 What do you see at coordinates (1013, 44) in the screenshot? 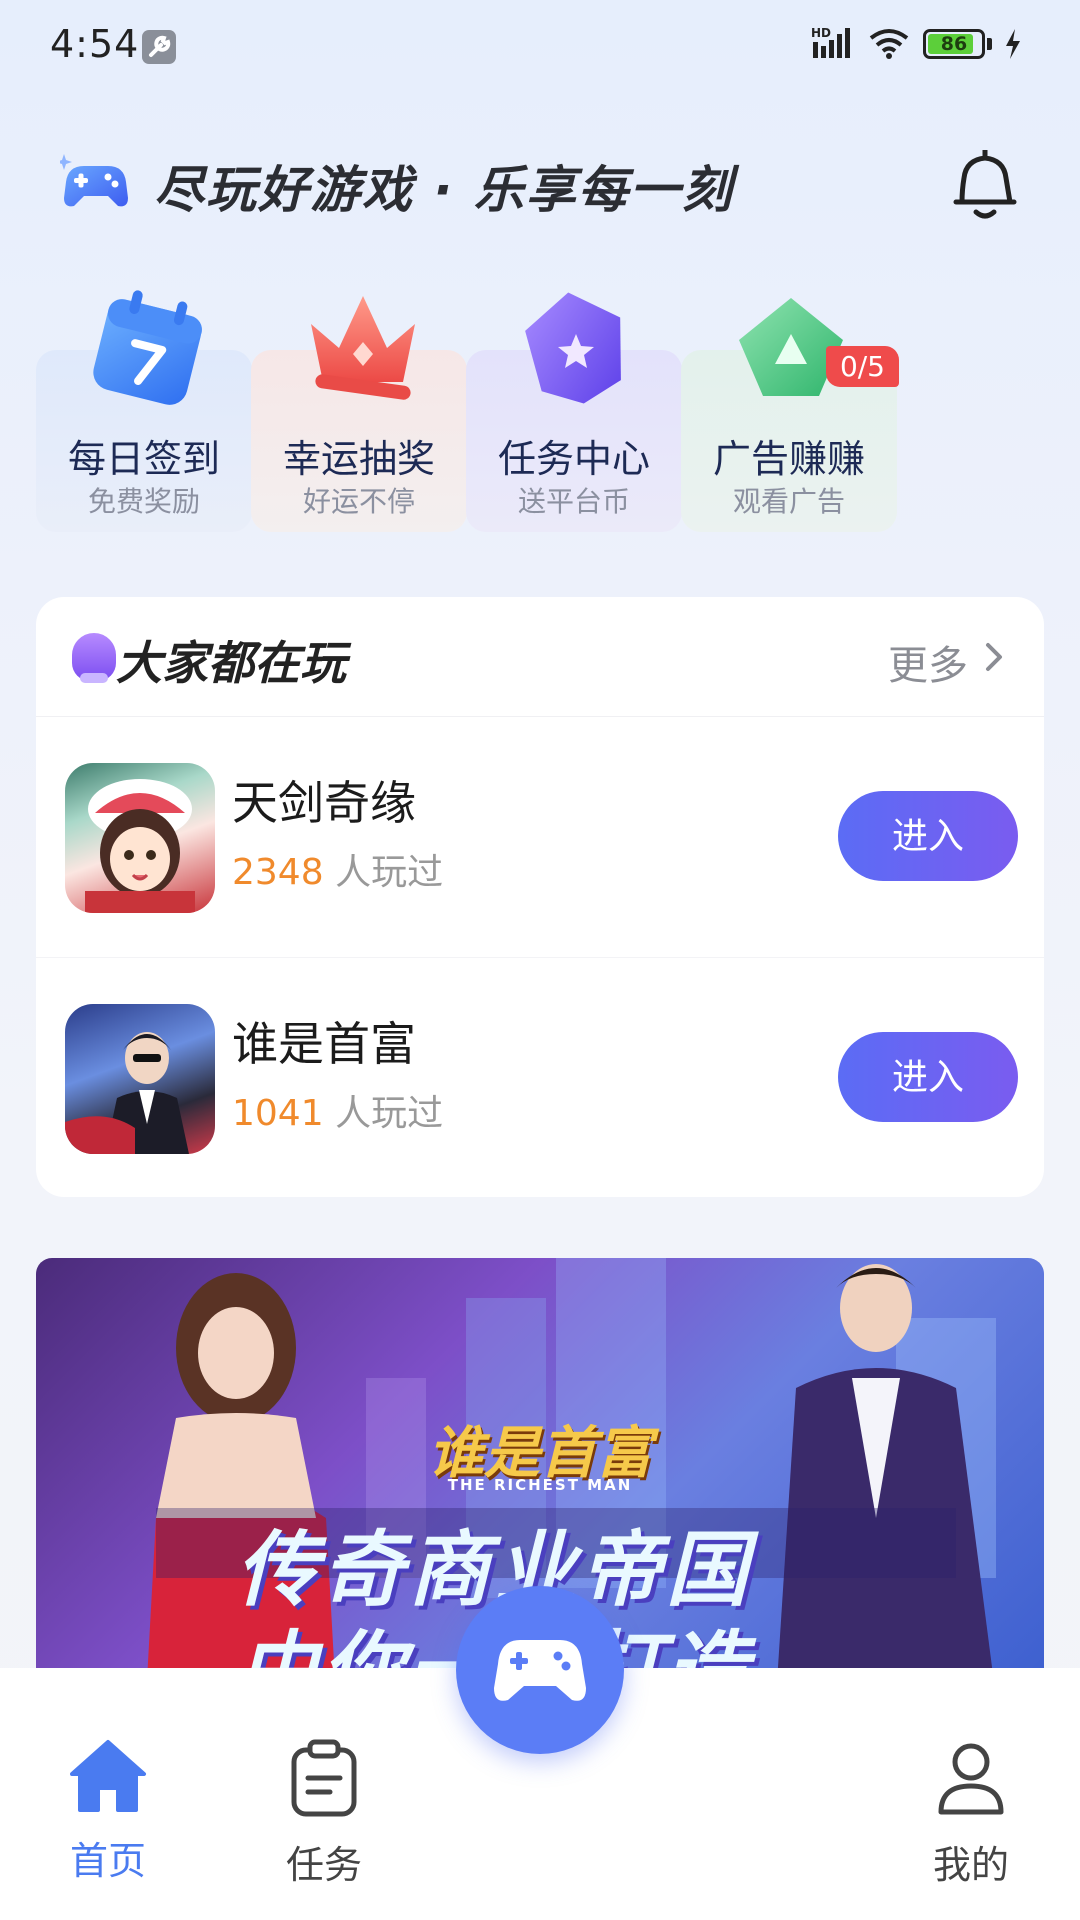
I see `charging-icon` at bounding box center [1013, 44].